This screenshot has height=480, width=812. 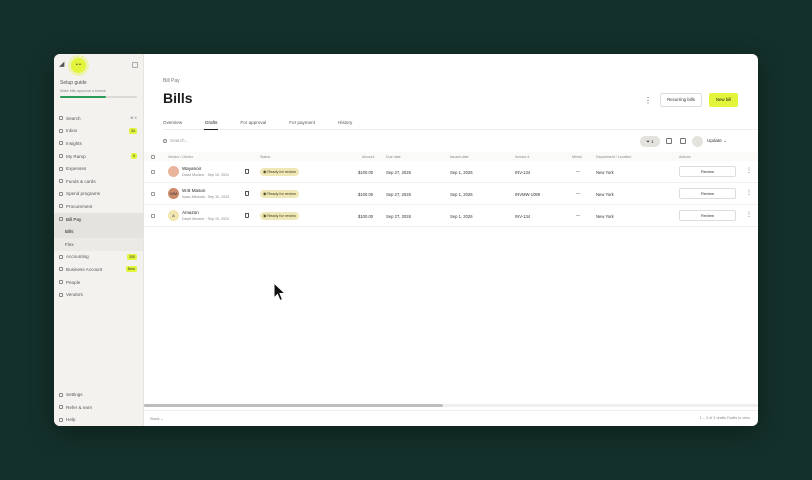 I want to click on sidebar-item-label: Insights, so click(x=74, y=143).